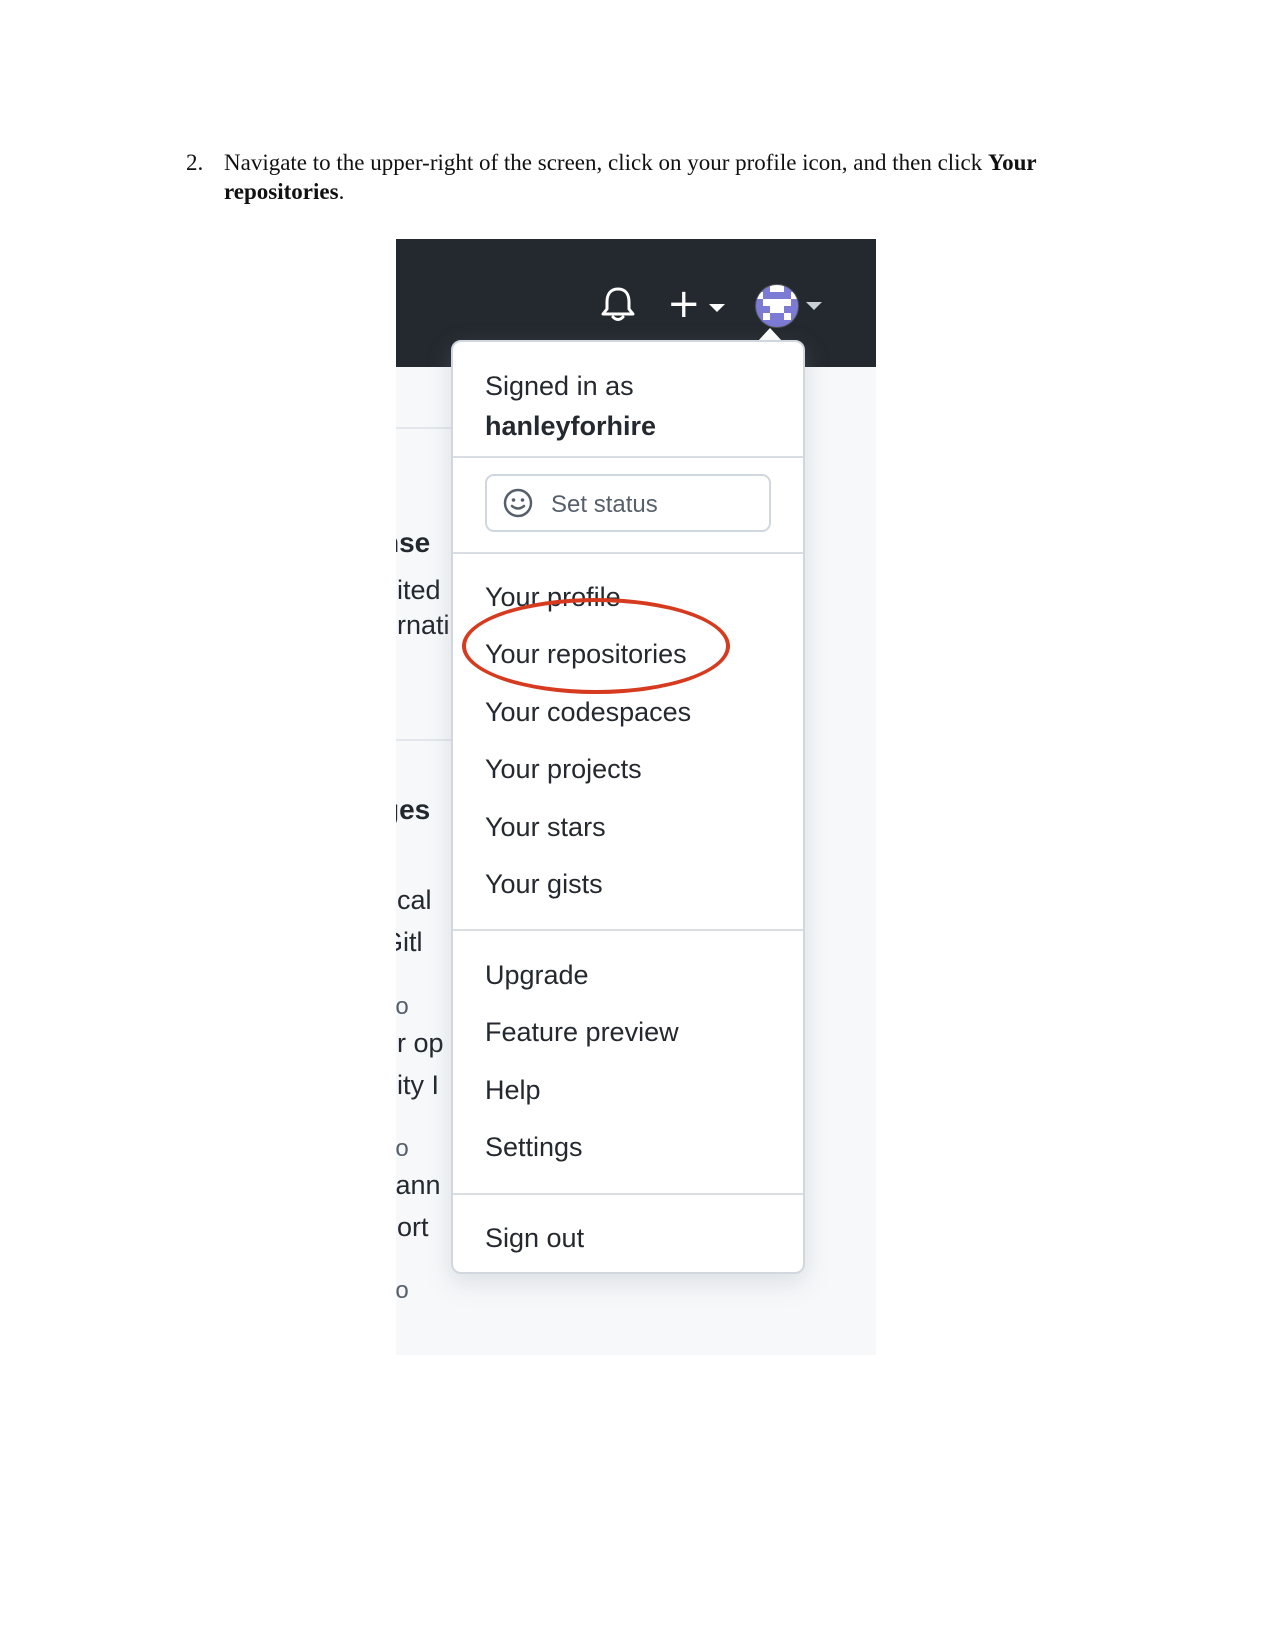 This screenshot has width=1275, height=1650. What do you see at coordinates (684, 304) in the screenshot?
I see `plus-icon: +` at bounding box center [684, 304].